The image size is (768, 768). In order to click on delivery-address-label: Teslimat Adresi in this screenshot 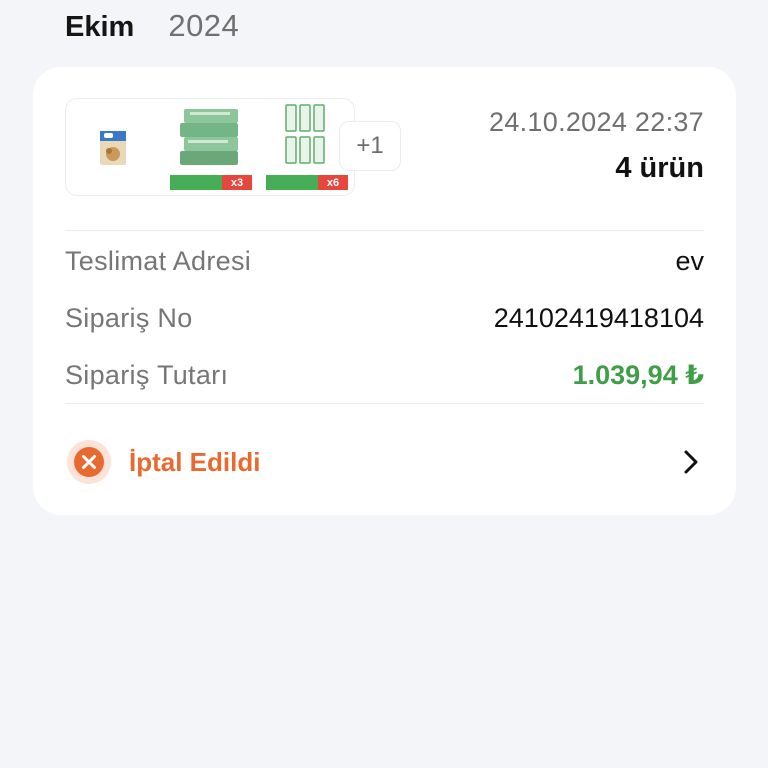, I will do `click(158, 260)`.